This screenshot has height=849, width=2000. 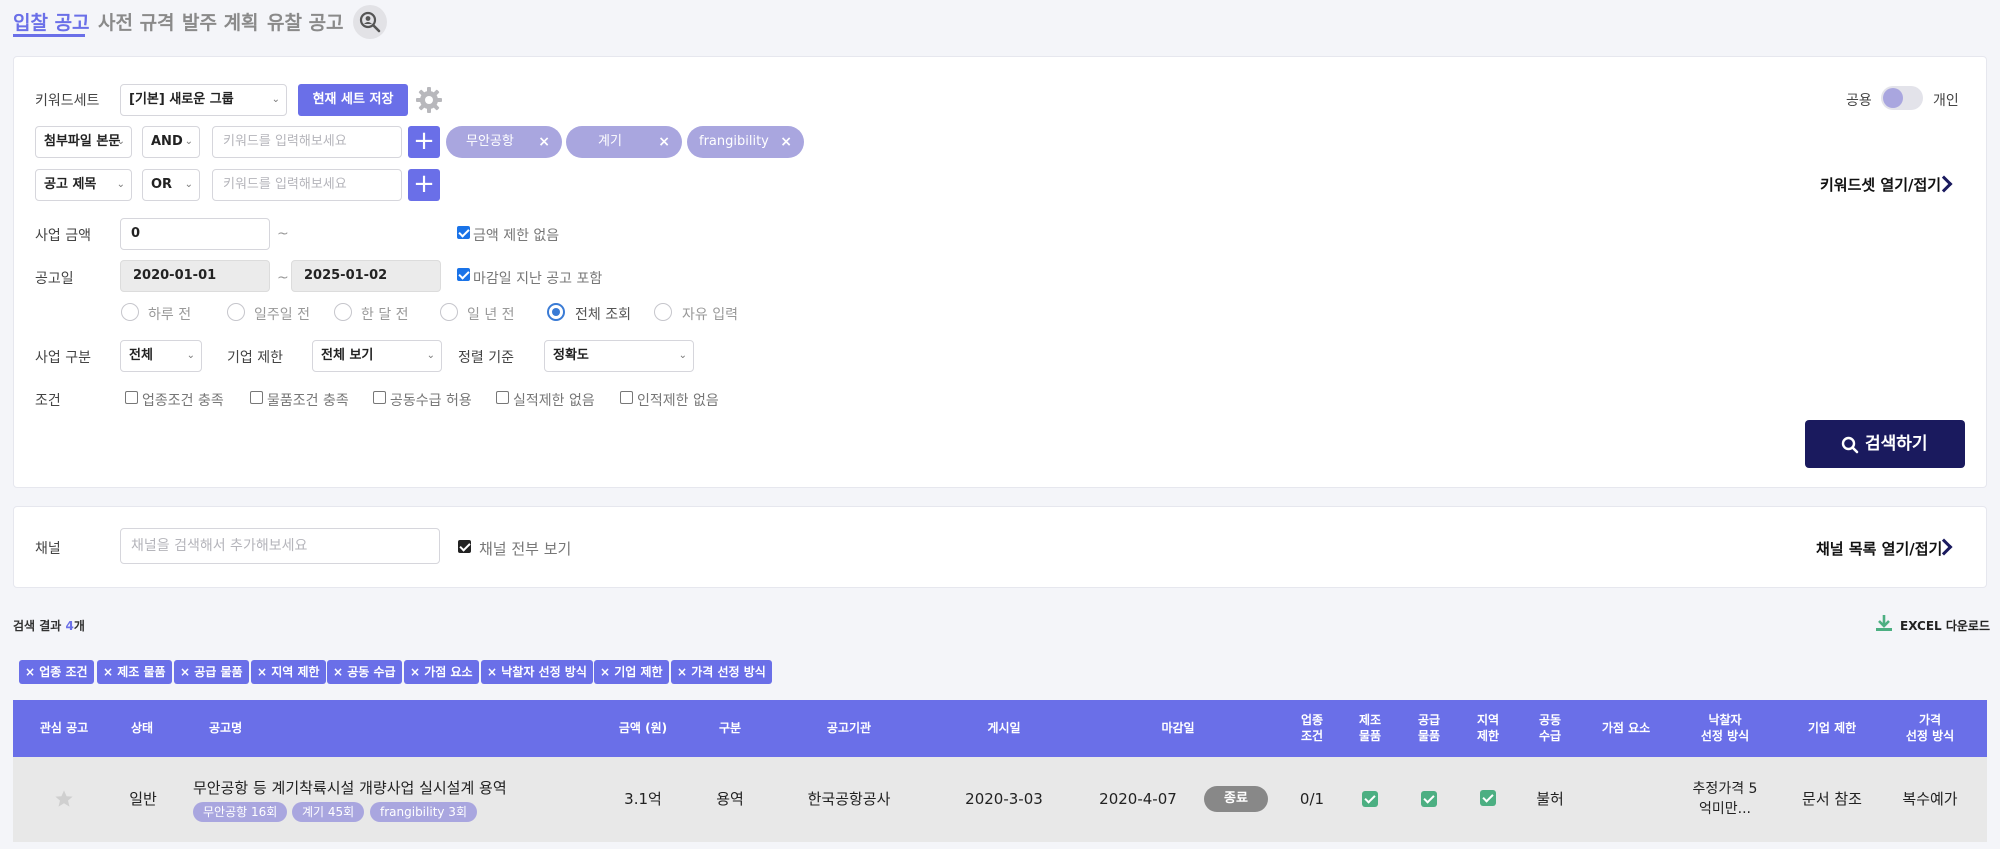 What do you see at coordinates (463, 274) in the screenshot?
I see `include-closed-checkbox` at bounding box center [463, 274].